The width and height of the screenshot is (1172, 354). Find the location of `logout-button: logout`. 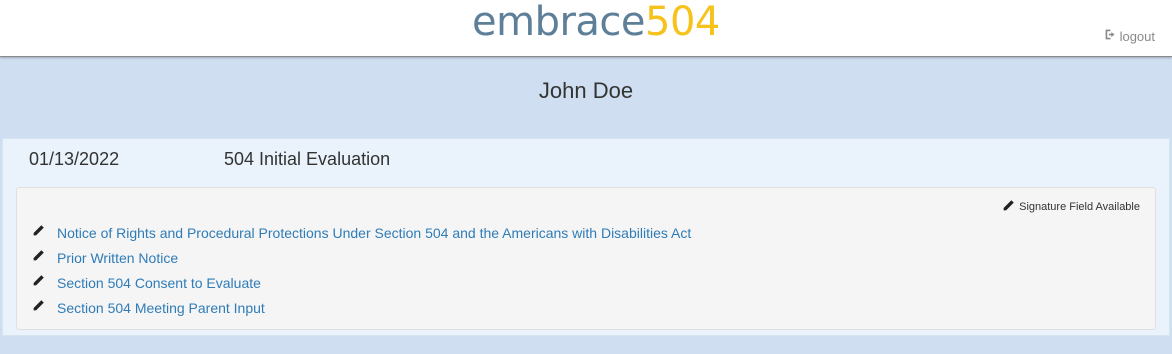

logout-button: logout is located at coordinates (1129, 36).